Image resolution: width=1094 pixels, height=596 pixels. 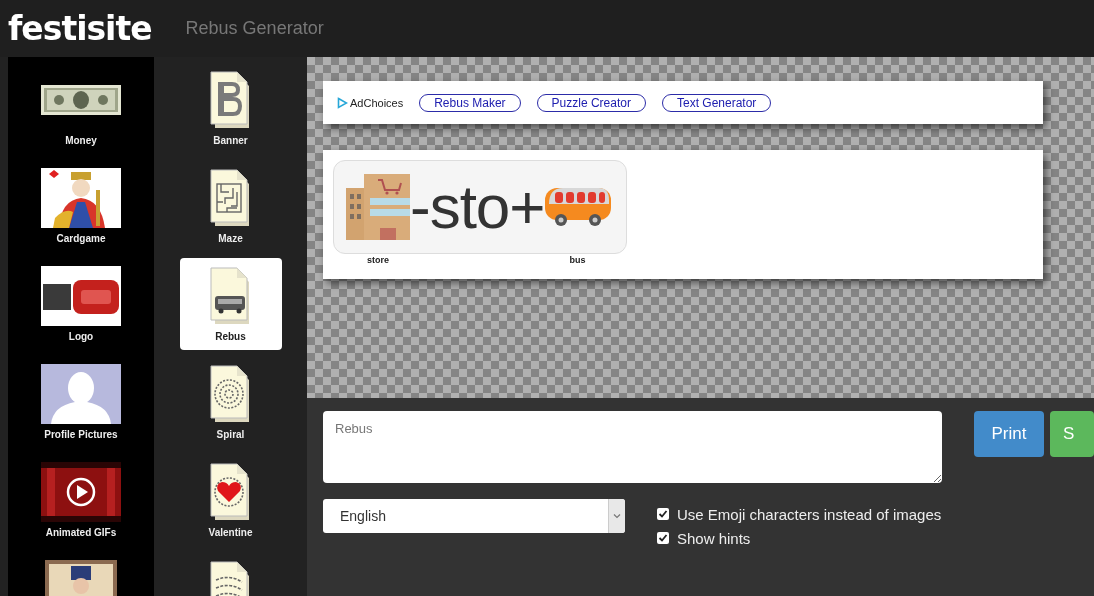 What do you see at coordinates (474, 516) in the screenshot?
I see `language-select: English` at bounding box center [474, 516].